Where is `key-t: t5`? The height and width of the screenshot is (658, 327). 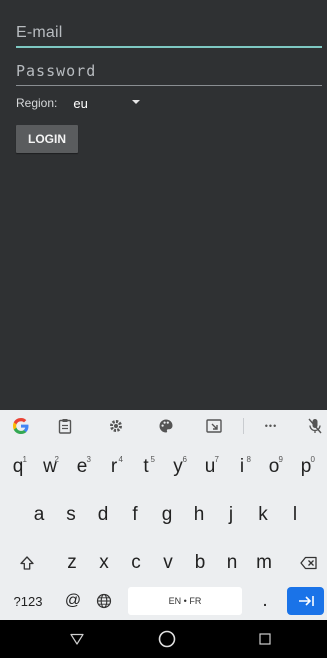
key-t: t5 is located at coordinates (146, 467).